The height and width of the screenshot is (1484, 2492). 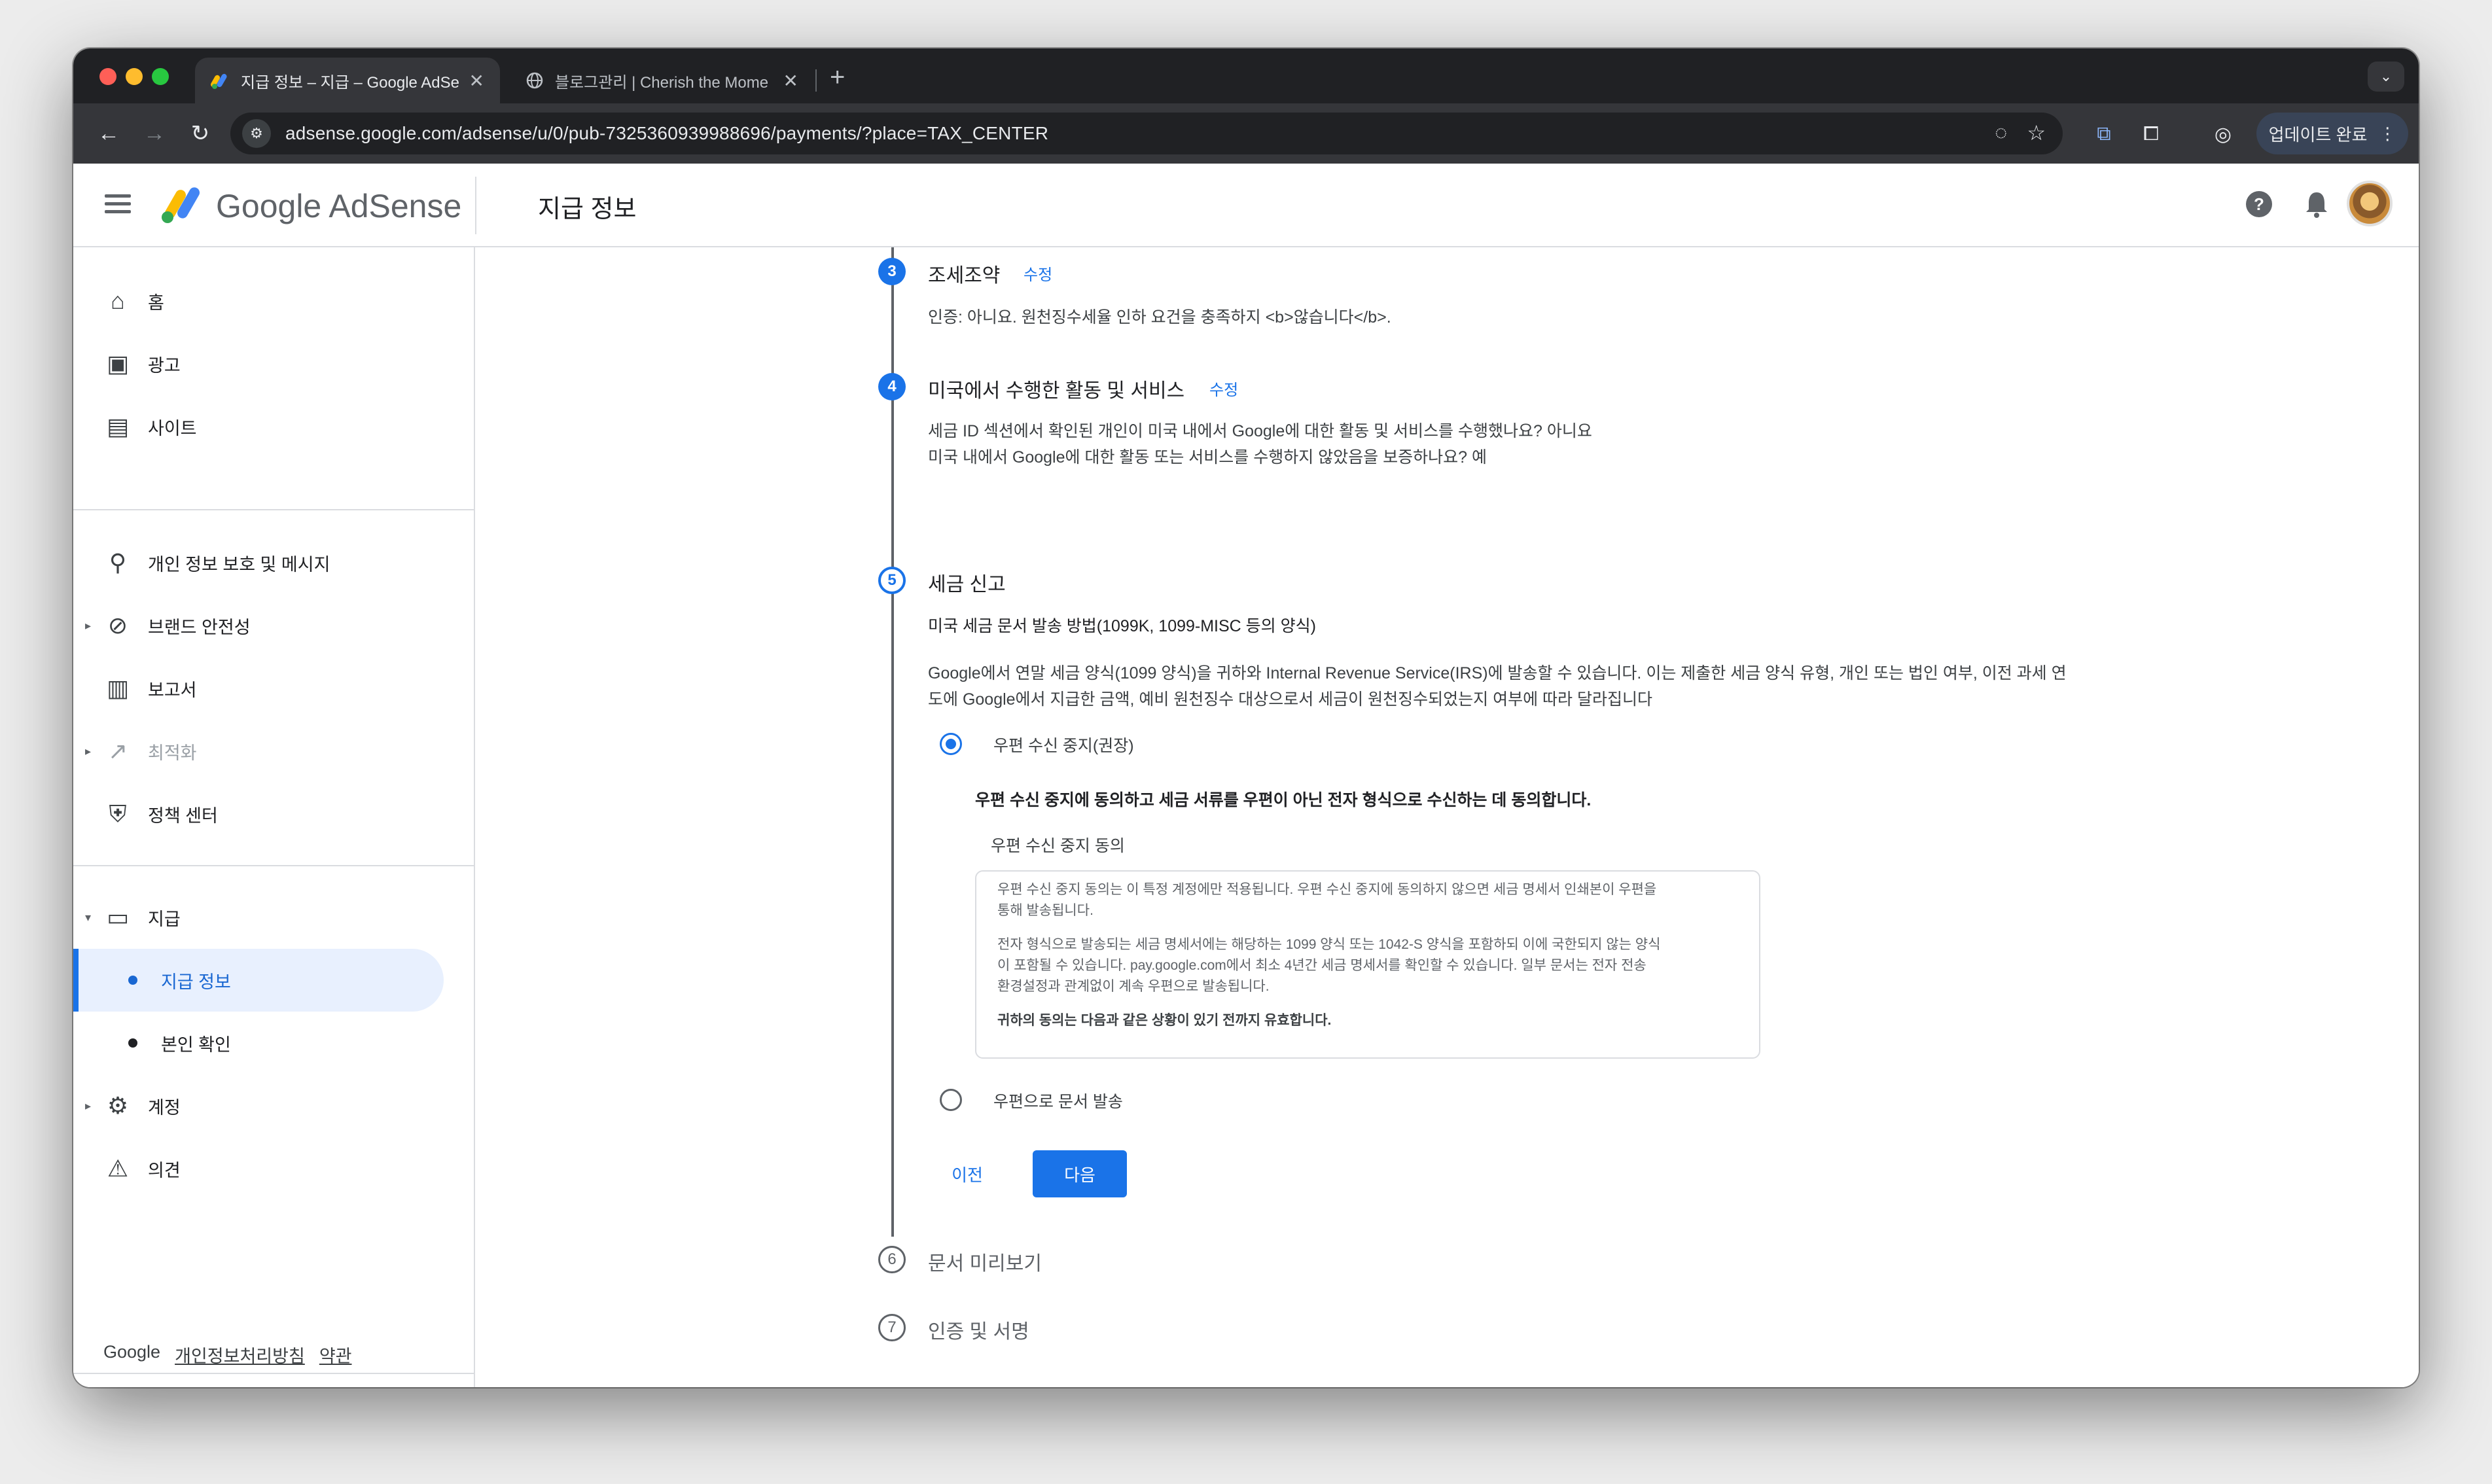 What do you see at coordinates (118, 206) in the screenshot?
I see `menu-icon` at bounding box center [118, 206].